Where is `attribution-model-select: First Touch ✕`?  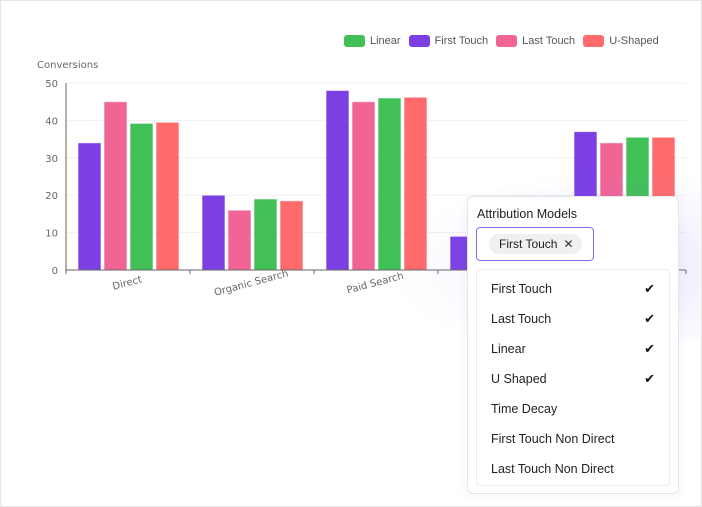
attribution-model-select: First Touch ✕ is located at coordinates (535, 244).